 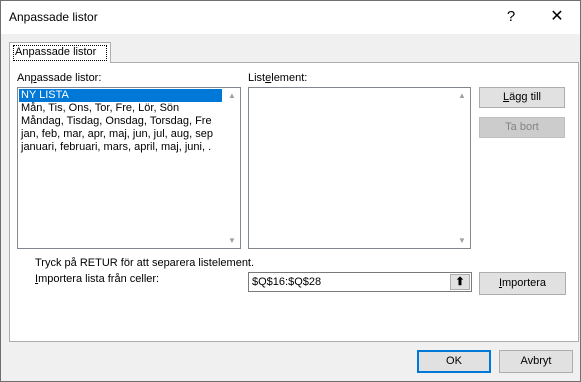 I want to click on list-item: NY LISTA, so click(x=120, y=95).